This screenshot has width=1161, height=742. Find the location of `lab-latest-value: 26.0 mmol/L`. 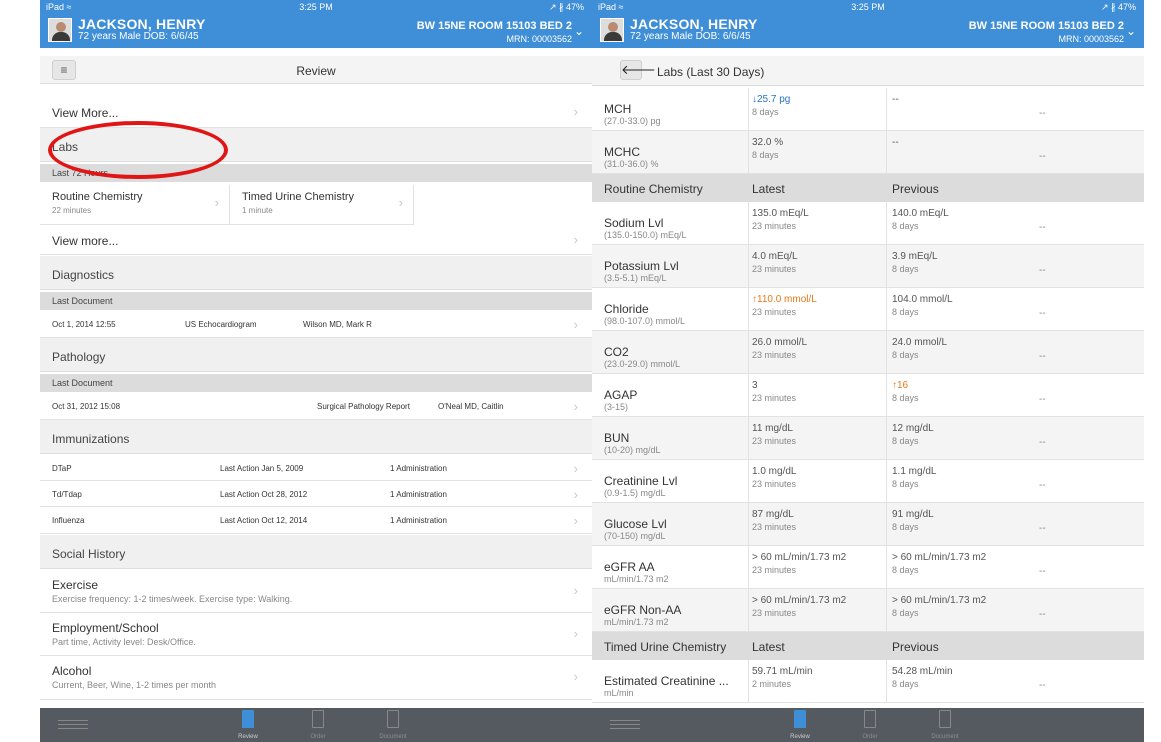

lab-latest-value: 26.0 mmol/L is located at coordinates (780, 342).